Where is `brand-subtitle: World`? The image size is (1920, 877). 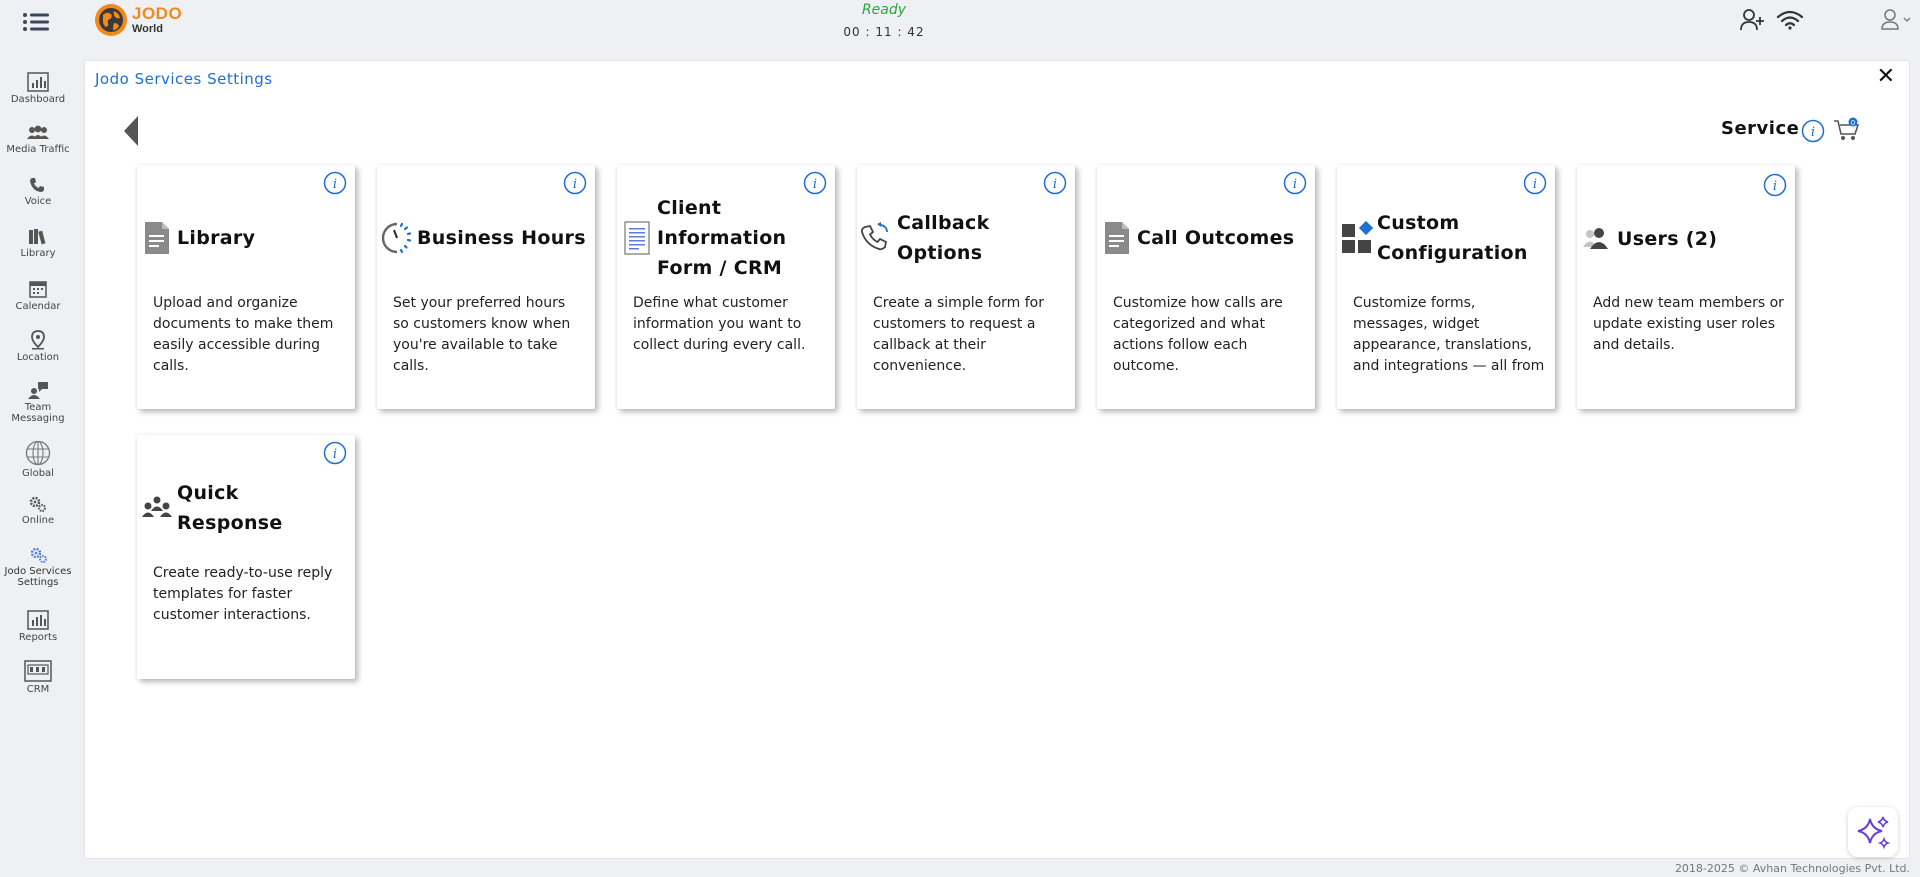
brand-subtitle: World is located at coordinates (147, 29).